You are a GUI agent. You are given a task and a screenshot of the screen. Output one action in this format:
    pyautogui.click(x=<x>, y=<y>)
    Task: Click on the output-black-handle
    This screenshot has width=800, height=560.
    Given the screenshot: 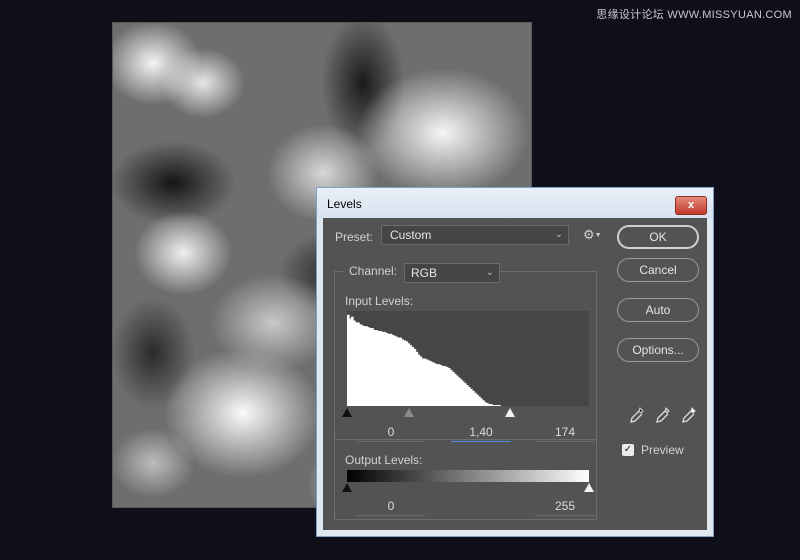 What is the action you would take?
    pyautogui.click(x=347, y=487)
    